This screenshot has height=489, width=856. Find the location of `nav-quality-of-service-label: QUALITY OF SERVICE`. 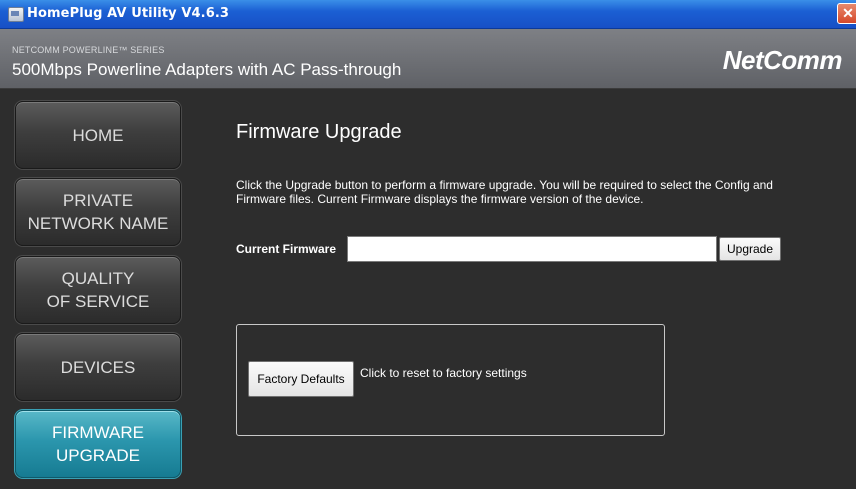

nav-quality-of-service-label: QUALITY OF SERVICE is located at coordinates (98, 290).